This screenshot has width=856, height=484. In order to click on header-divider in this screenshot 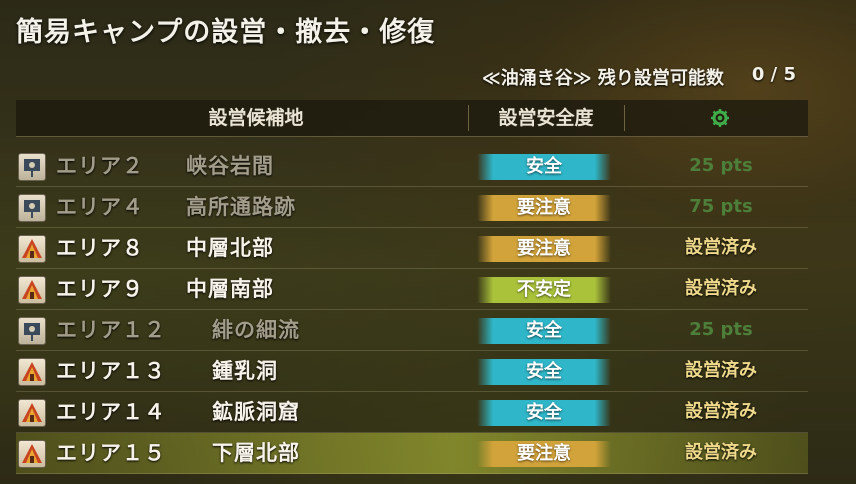, I will do `click(624, 118)`.